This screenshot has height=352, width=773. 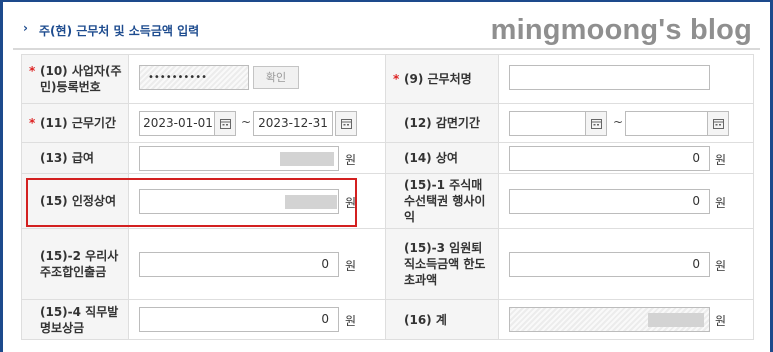 What do you see at coordinates (75, 123) in the screenshot?
I see `label-work-period: * (11) 근무기간` at bounding box center [75, 123].